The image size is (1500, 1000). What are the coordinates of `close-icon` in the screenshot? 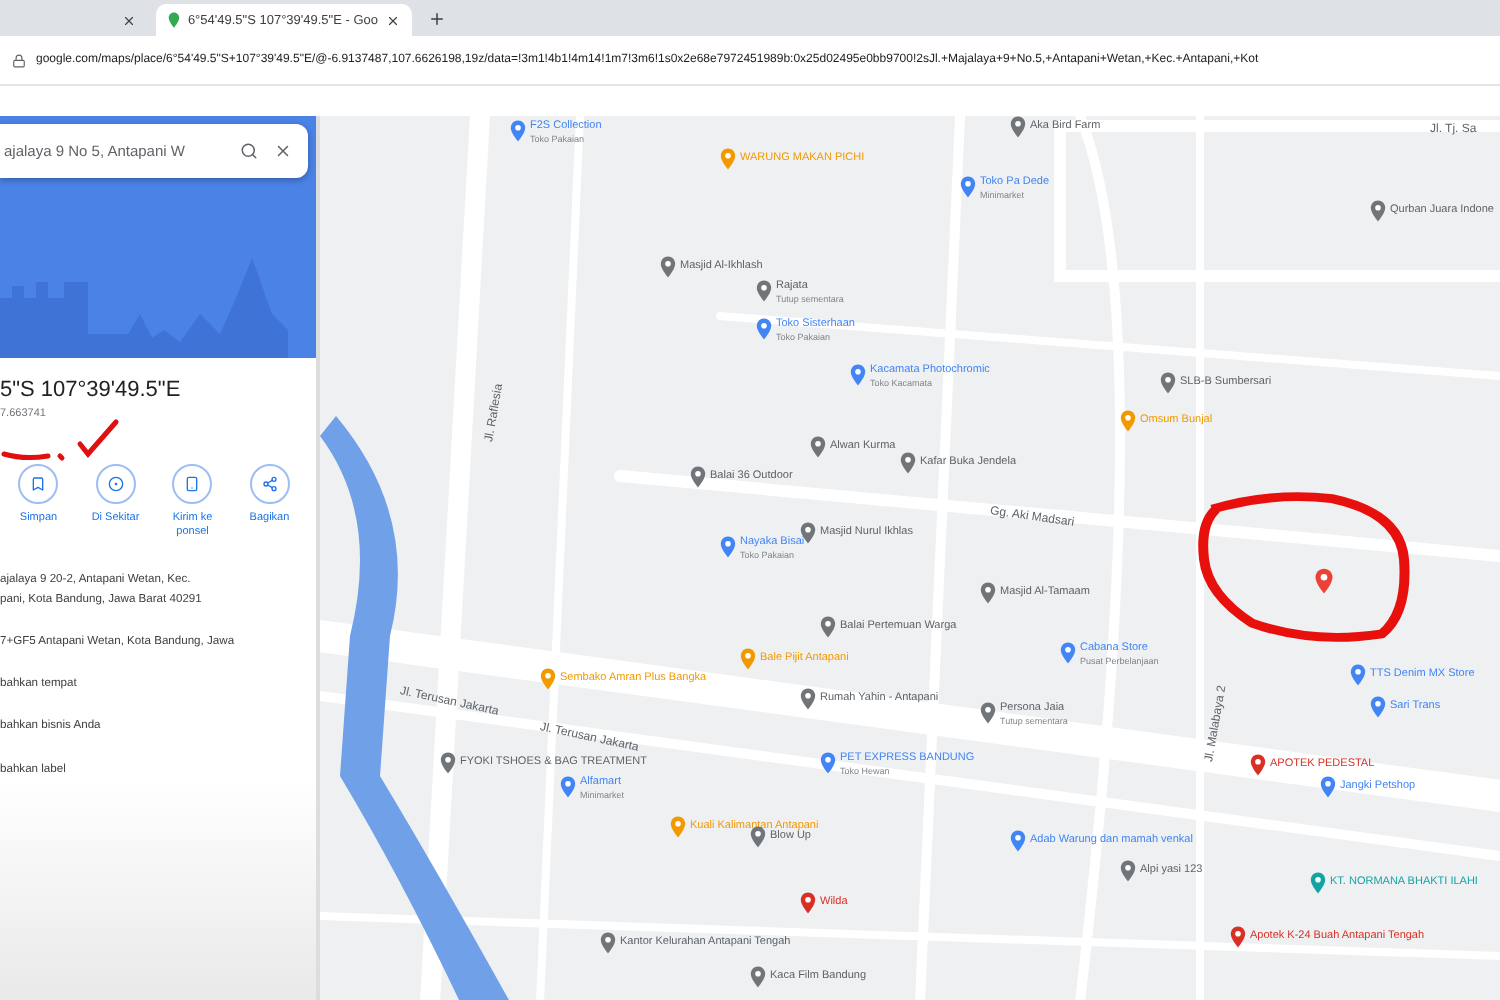 It's located at (283, 151).